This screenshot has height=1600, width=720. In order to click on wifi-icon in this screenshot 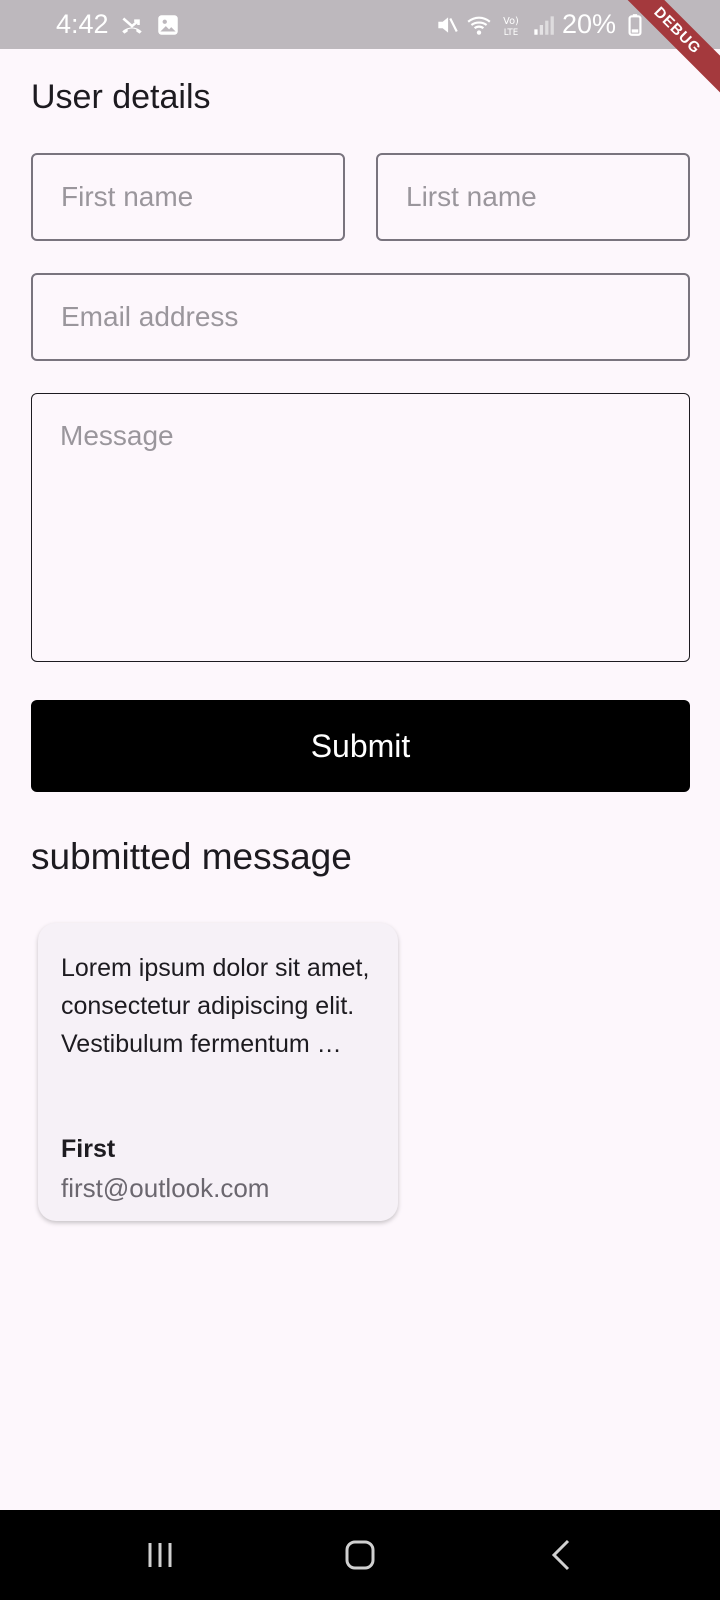, I will do `click(479, 25)`.